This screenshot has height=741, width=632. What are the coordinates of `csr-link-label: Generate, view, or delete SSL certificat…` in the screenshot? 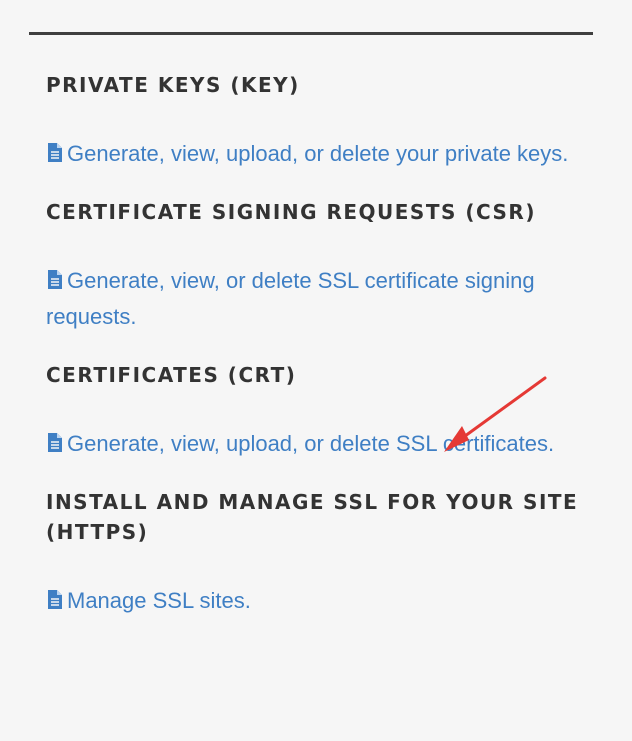 It's located at (290, 298).